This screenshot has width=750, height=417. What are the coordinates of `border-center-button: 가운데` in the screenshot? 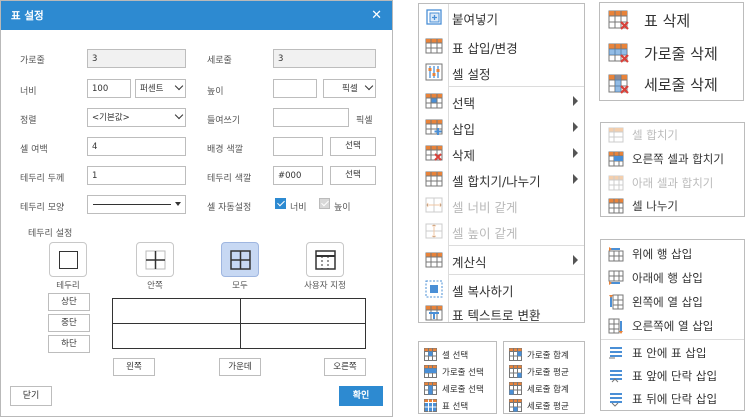 It's located at (240, 367).